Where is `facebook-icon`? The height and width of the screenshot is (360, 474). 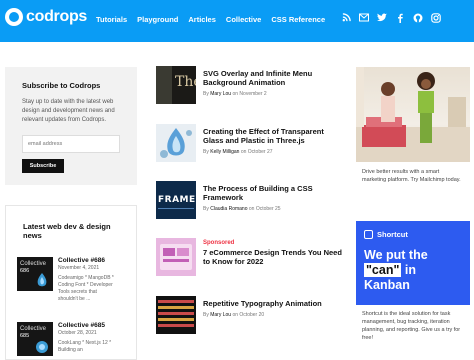 facebook-icon is located at coordinates (400, 19).